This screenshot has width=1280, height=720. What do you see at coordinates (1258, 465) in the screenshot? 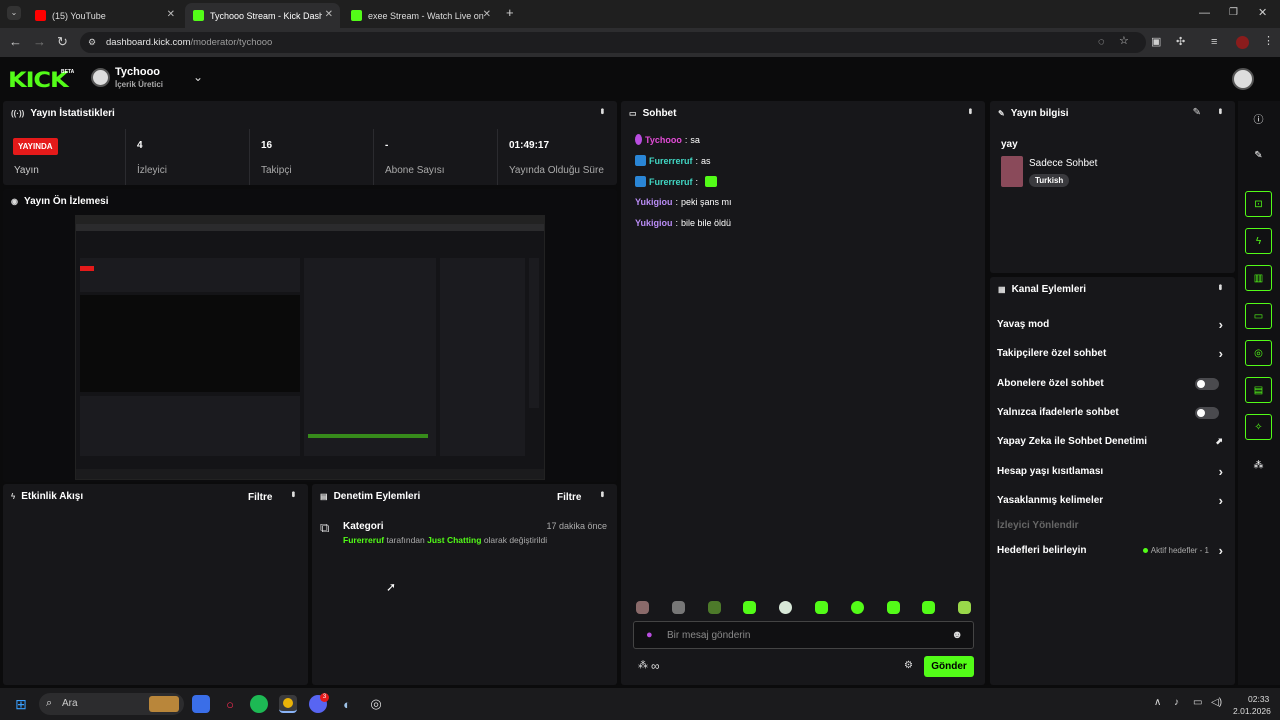
I see `add-widget-icon: ⁂` at bounding box center [1258, 465].